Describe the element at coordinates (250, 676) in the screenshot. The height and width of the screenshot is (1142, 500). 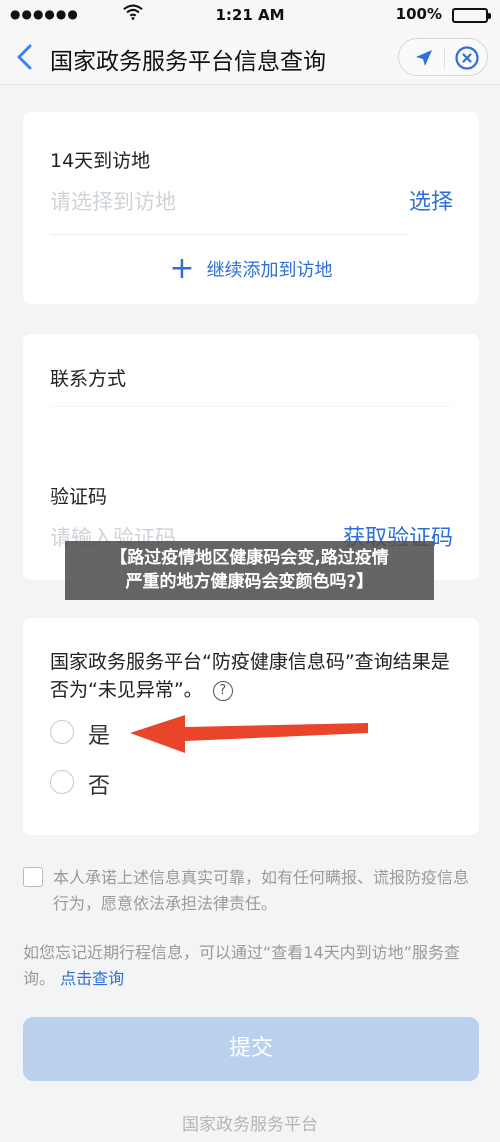
I see `question-label: 国家政务服务平台“防疫健康信息码”查询结果是否为“未见异常”。` at that location.